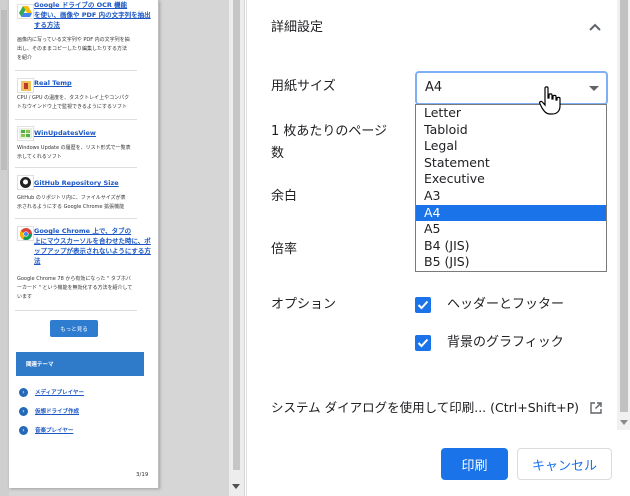 This screenshot has height=496, width=630. I want to click on preview-item-link: WinUpdatesView, so click(65, 133).